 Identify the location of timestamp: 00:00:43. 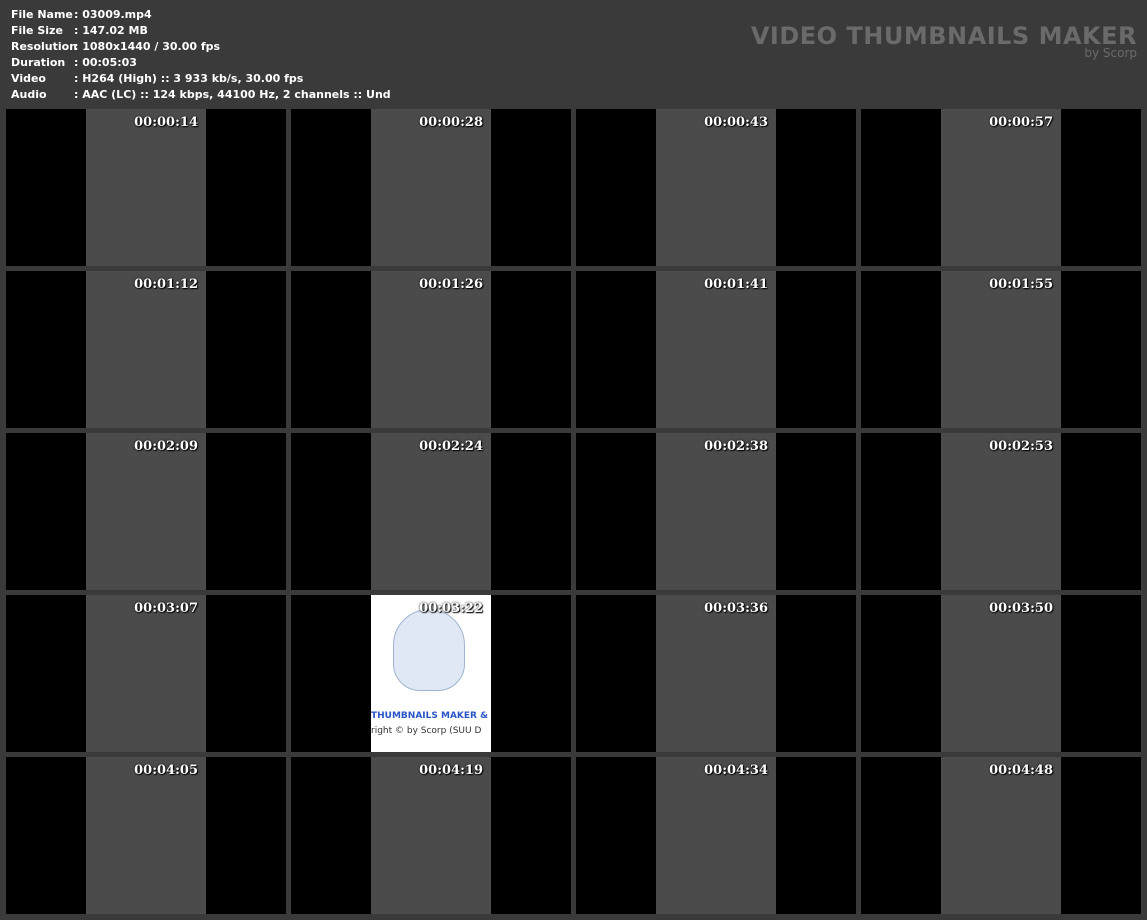
(736, 122).